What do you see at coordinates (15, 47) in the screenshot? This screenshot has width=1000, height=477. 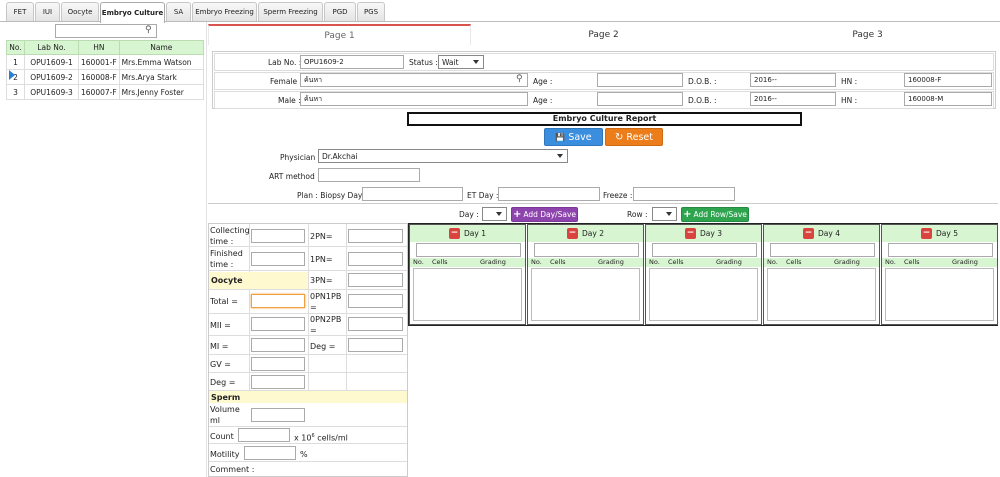 I see `col-no: No.` at bounding box center [15, 47].